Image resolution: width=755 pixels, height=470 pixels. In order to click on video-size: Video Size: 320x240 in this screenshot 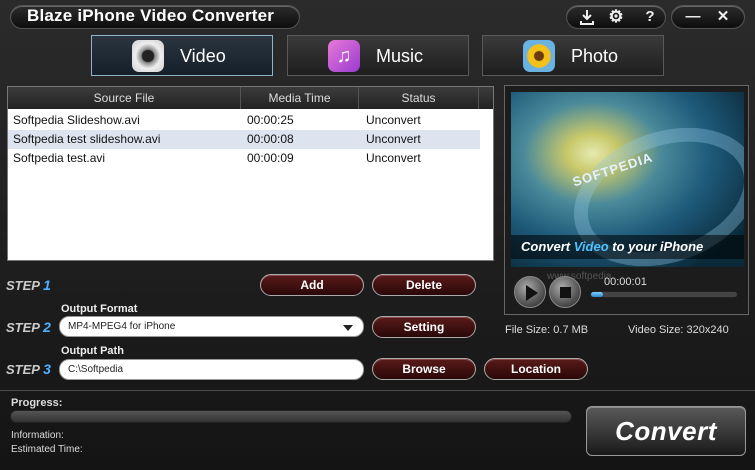, I will do `click(678, 330)`.